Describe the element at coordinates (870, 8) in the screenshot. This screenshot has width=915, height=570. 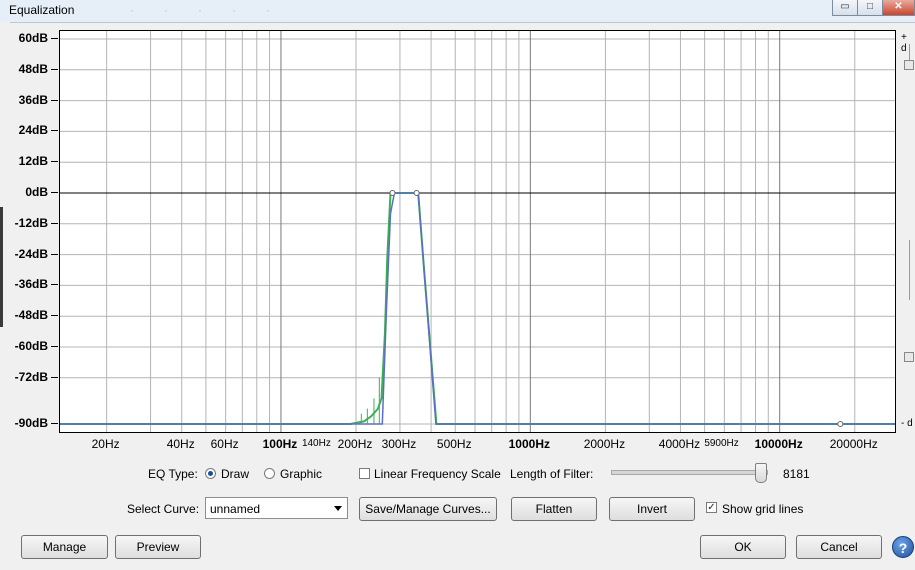
I see `maximize-button: □` at that location.